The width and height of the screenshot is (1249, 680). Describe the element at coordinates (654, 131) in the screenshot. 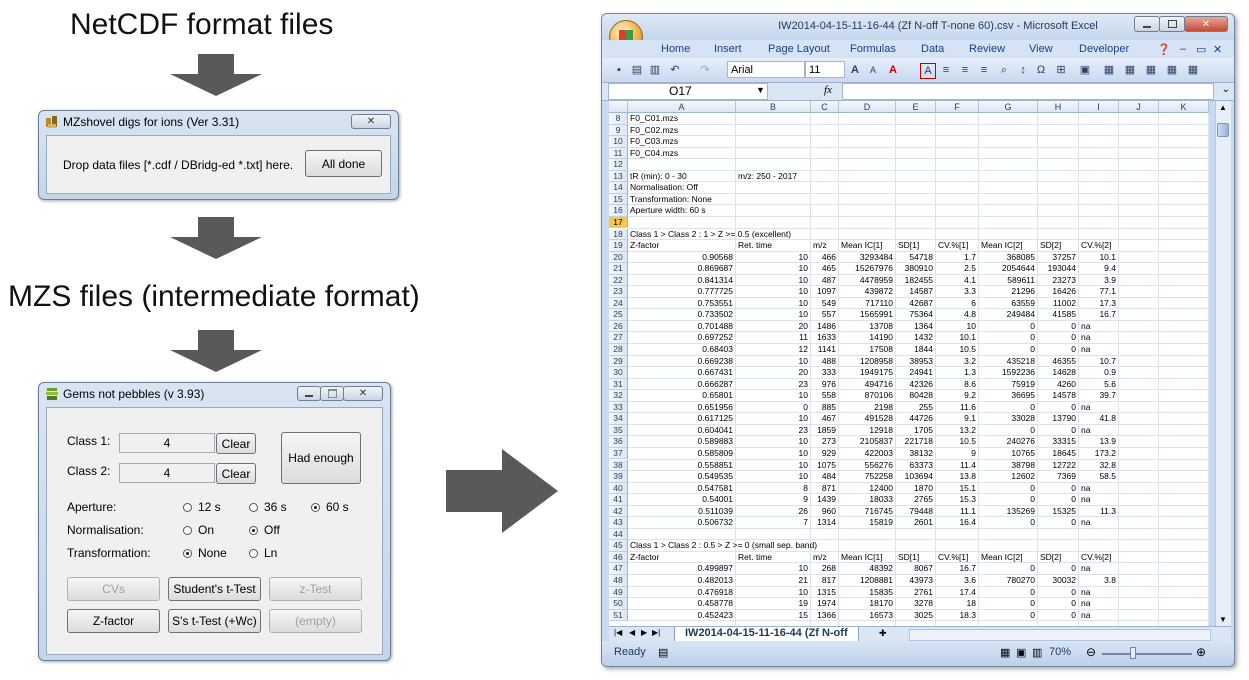

I see `cell: F0_C02.mzs` at that location.